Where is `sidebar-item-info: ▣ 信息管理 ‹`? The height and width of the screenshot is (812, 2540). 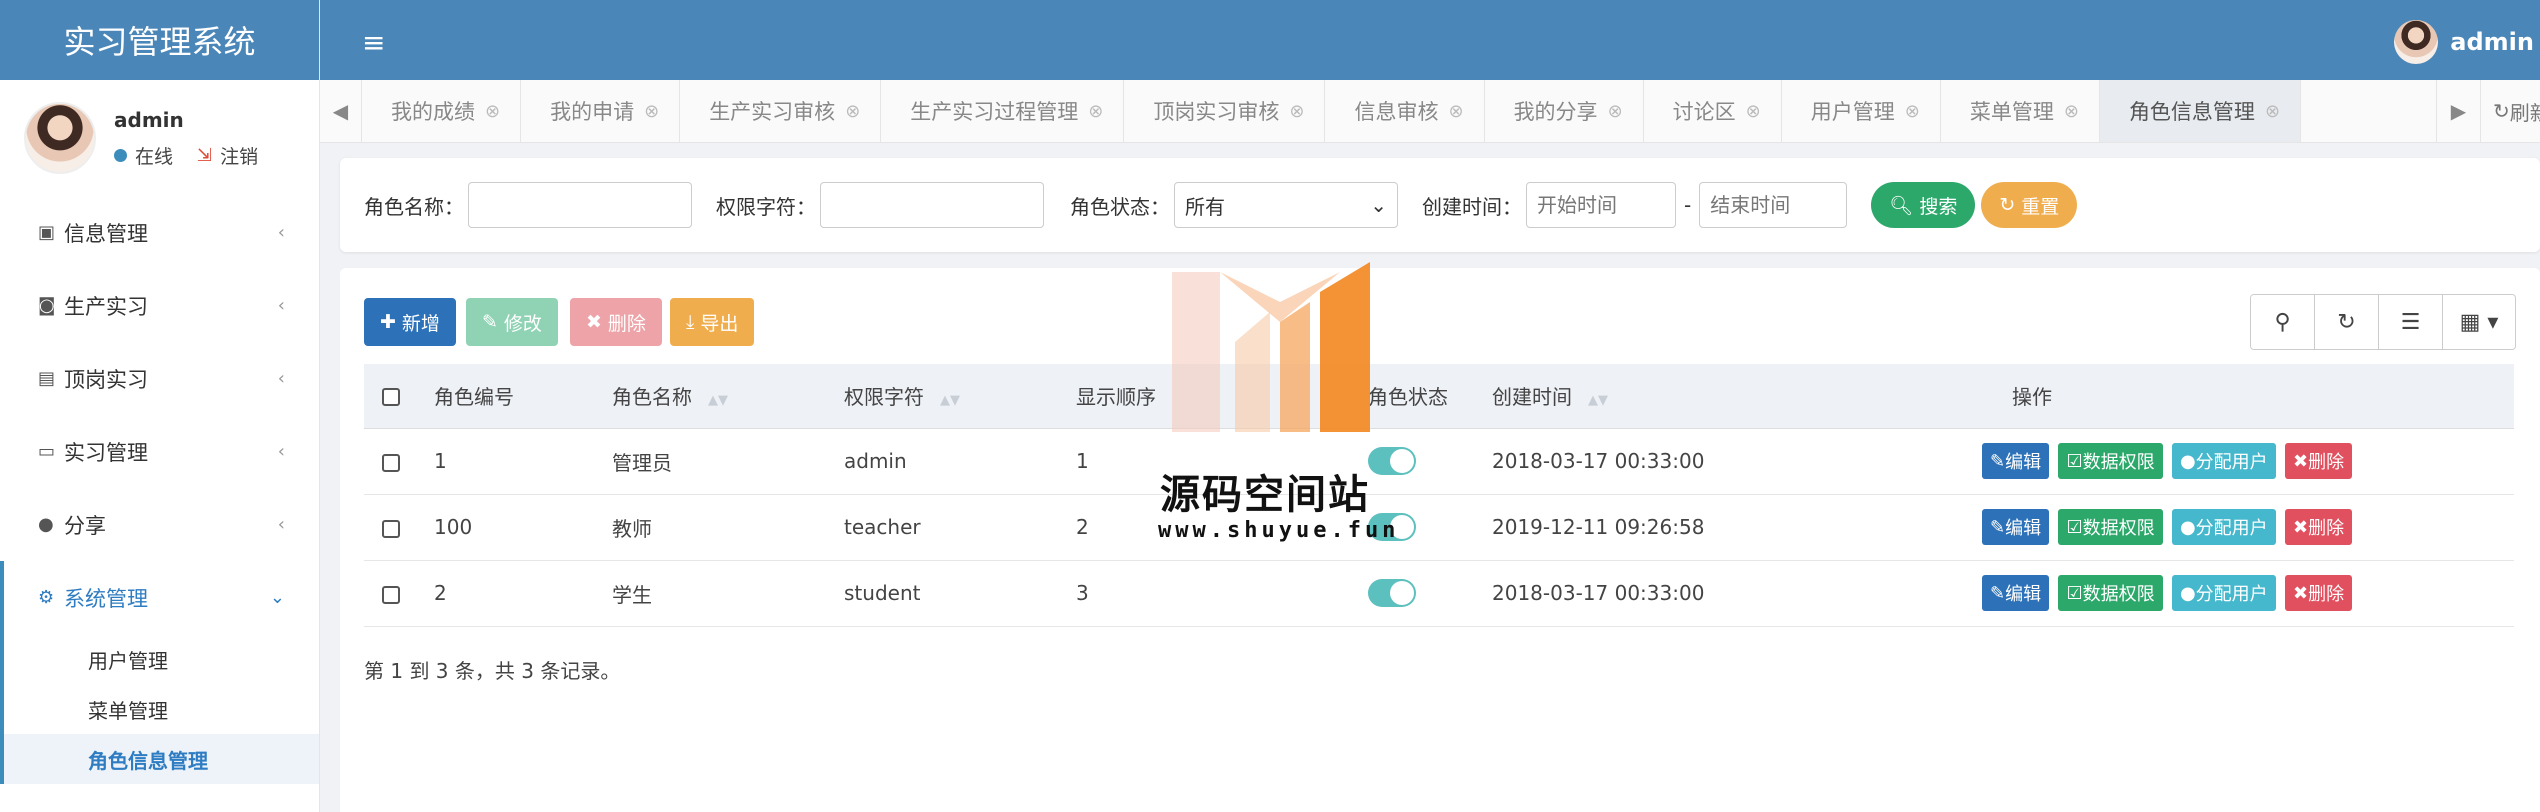 sidebar-item-info: ▣ 信息管理 ‹ is located at coordinates (159, 232).